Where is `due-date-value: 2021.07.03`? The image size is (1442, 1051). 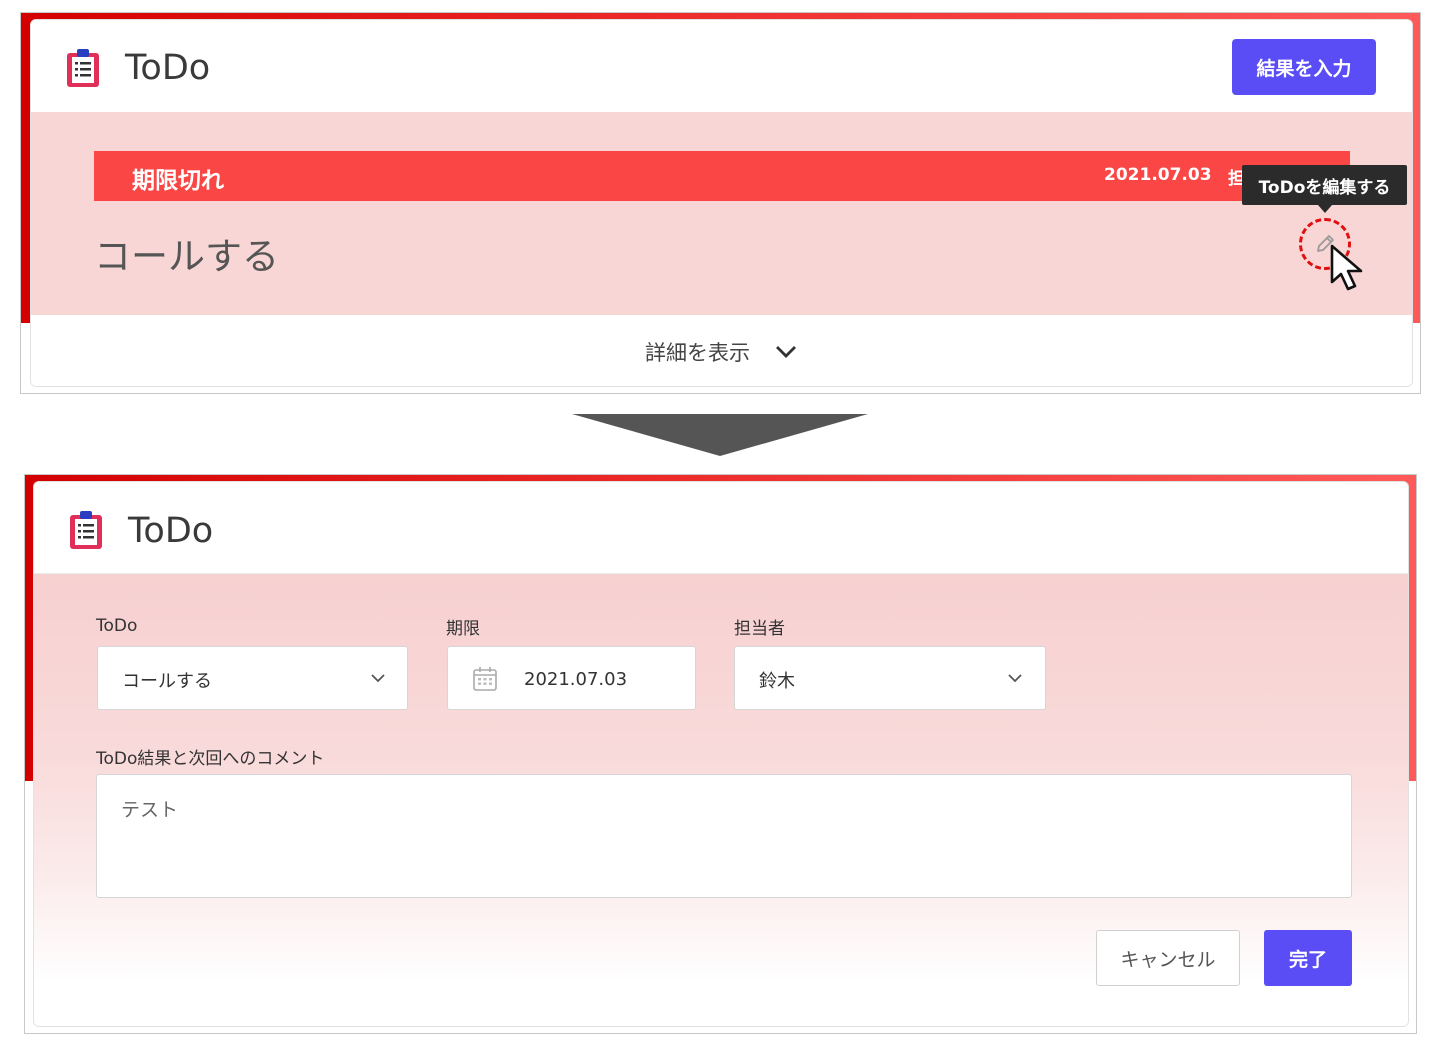 due-date-value: 2021.07.03 is located at coordinates (576, 679).